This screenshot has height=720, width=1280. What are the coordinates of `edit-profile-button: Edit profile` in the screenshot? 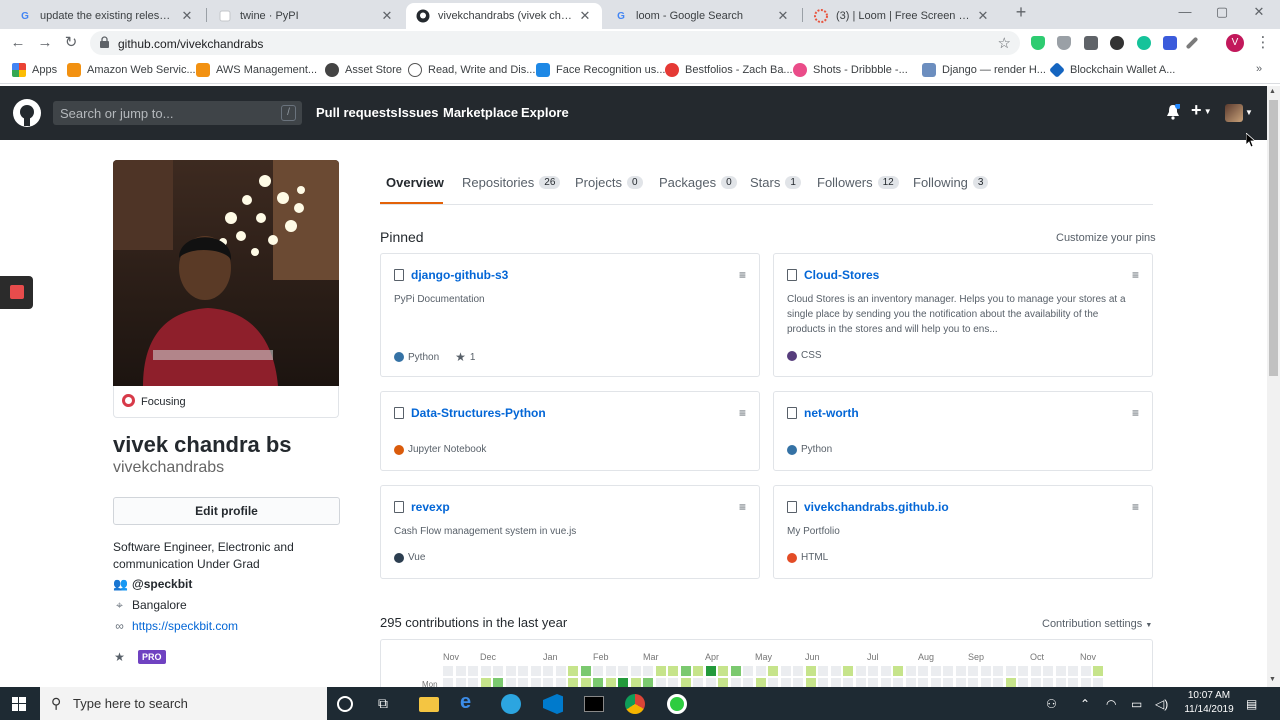 It's located at (226, 511).